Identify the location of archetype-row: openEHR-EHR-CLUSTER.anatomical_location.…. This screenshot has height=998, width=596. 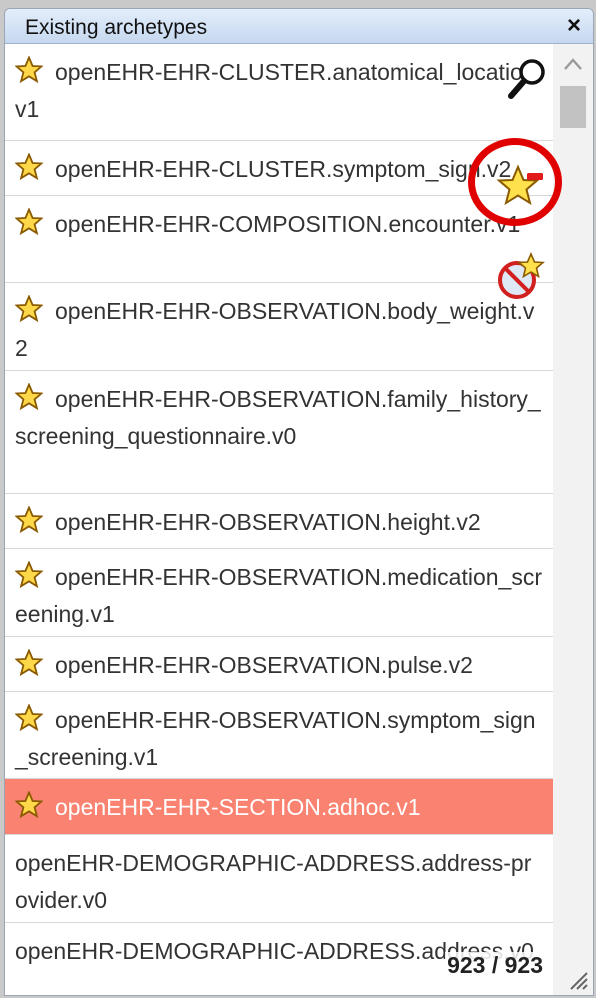
(279, 92).